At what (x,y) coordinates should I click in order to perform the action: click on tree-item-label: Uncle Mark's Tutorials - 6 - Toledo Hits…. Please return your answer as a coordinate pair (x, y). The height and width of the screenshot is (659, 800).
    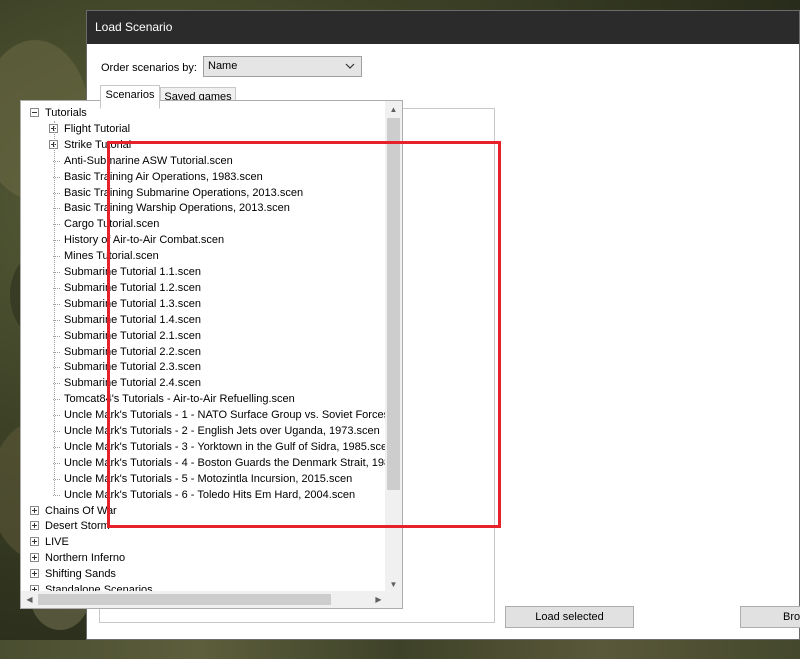
    Looking at the image, I should click on (210, 494).